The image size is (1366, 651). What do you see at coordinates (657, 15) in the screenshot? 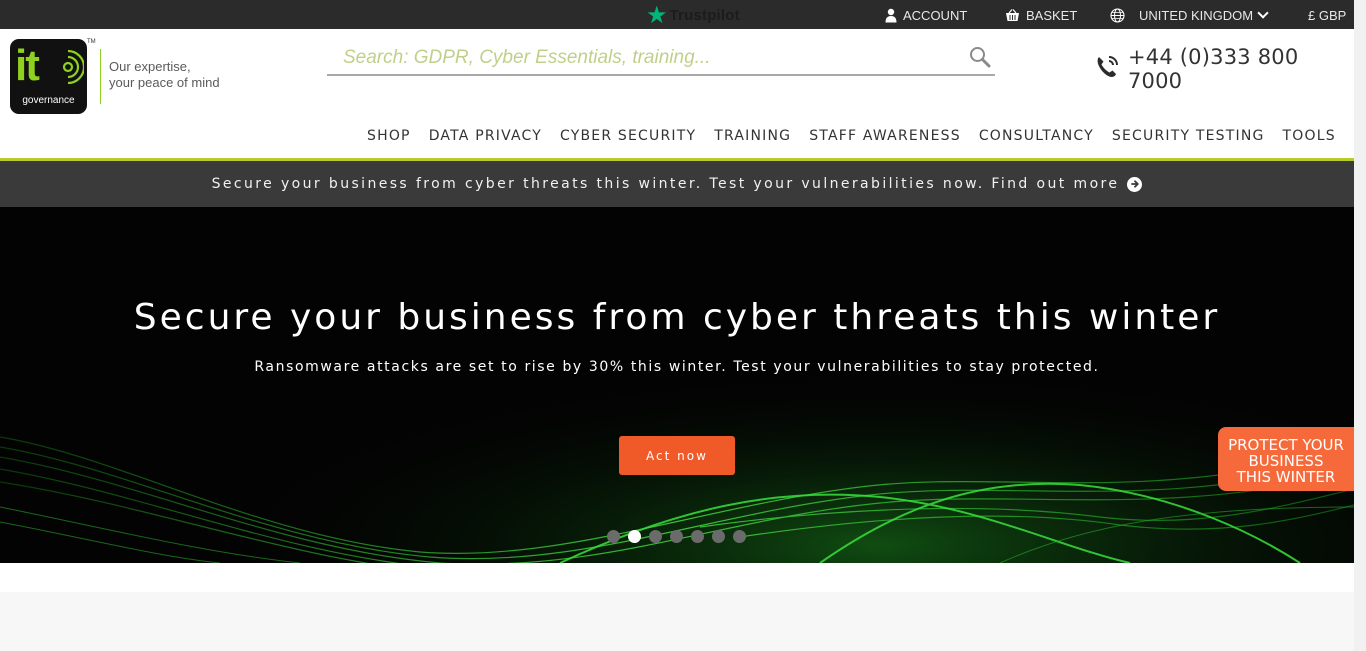
I see `trustpilot-star-icon: ★` at bounding box center [657, 15].